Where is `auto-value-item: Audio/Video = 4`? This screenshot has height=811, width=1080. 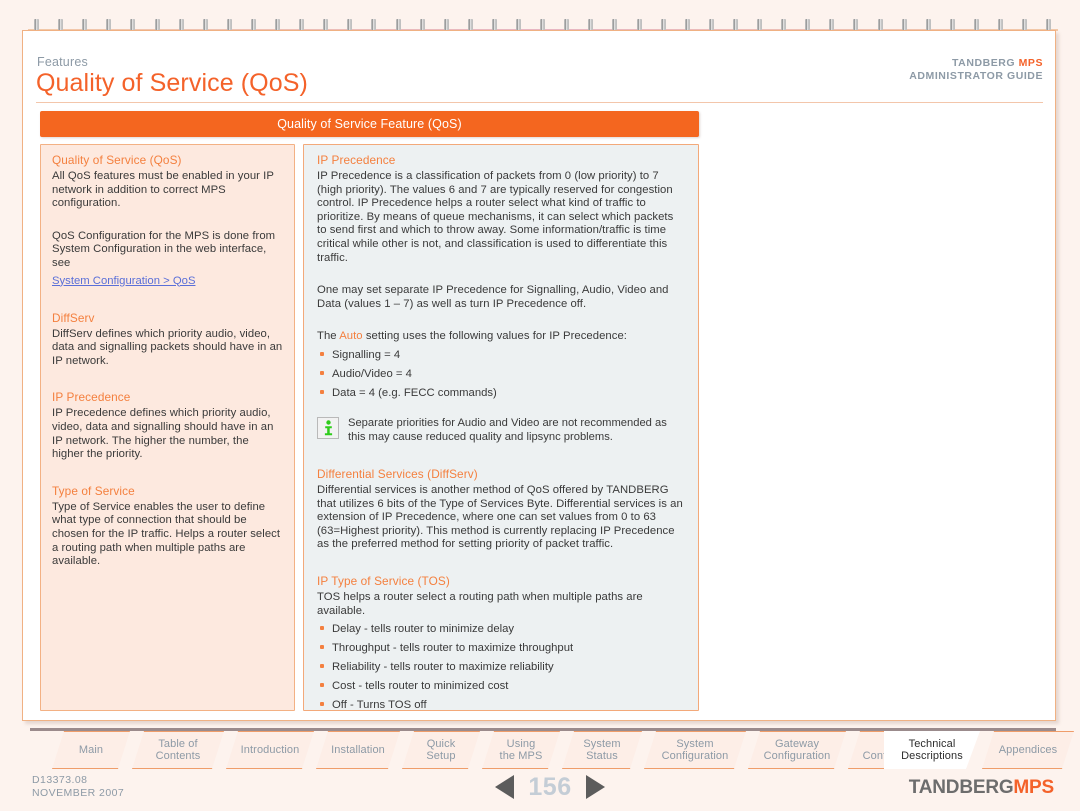 auto-value-item: Audio/Video = 4 is located at coordinates (501, 374).